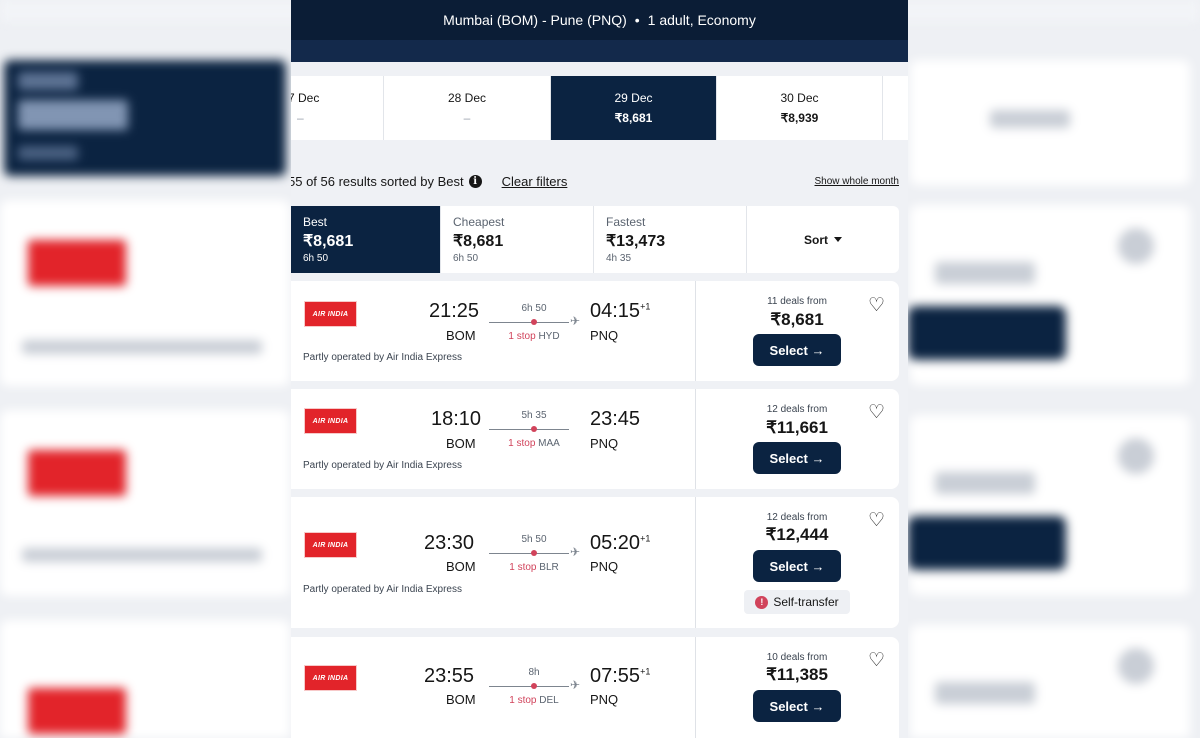  What do you see at coordinates (762, 602) in the screenshot?
I see `alert-icon: !` at bounding box center [762, 602].